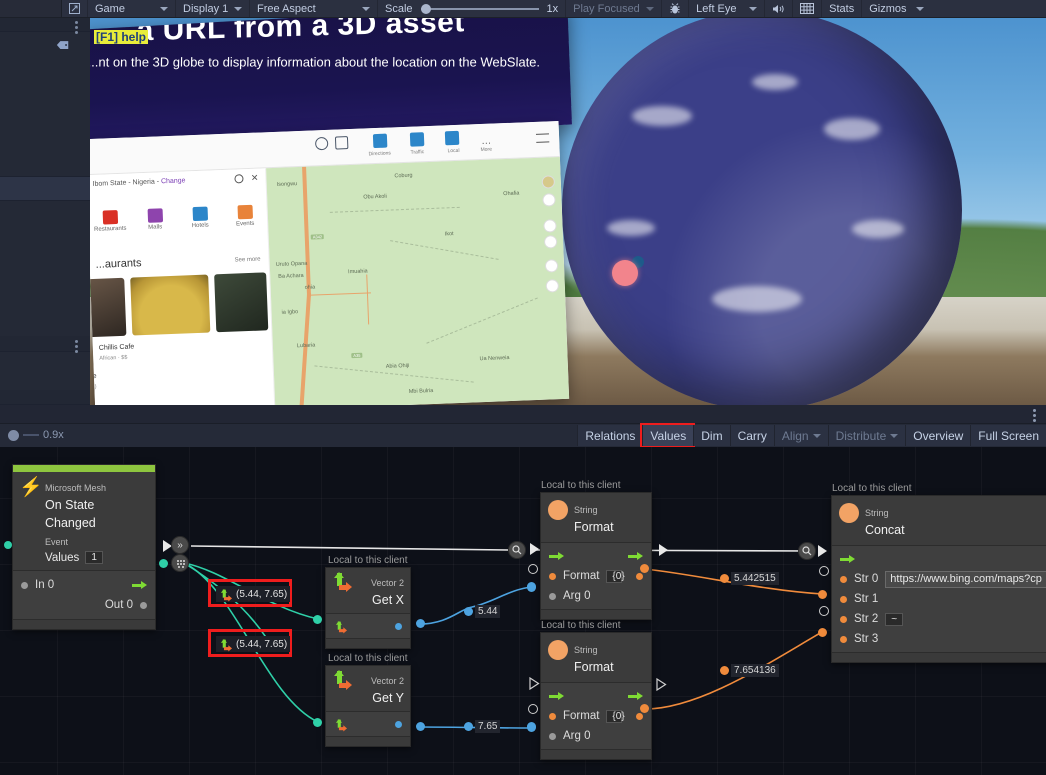 Image resolution: width=1046 pixels, height=775 pixels. What do you see at coordinates (542, 138) in the screenshot?
I see `hamburger-icon` at bounding box center [542, 138].